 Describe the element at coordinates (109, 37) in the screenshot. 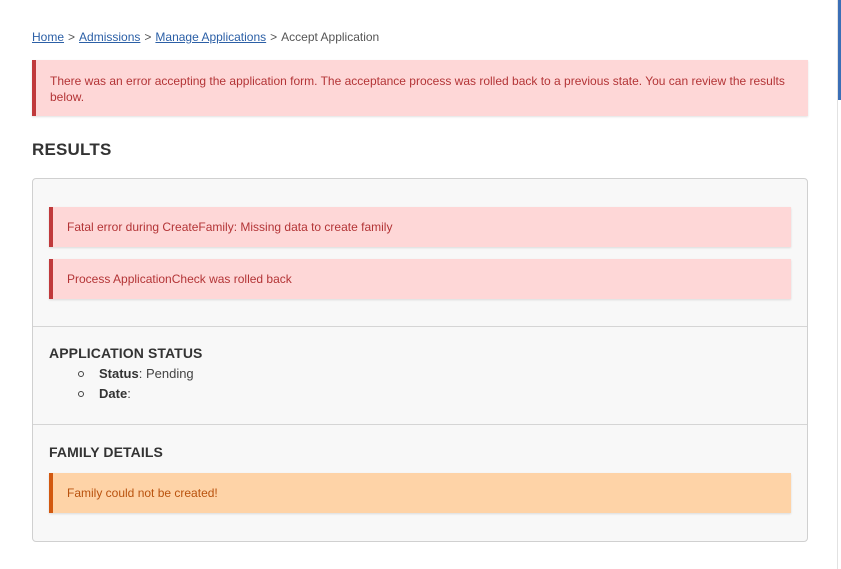

I see `breadcrumb-admissions-link: Admissions` at that location.